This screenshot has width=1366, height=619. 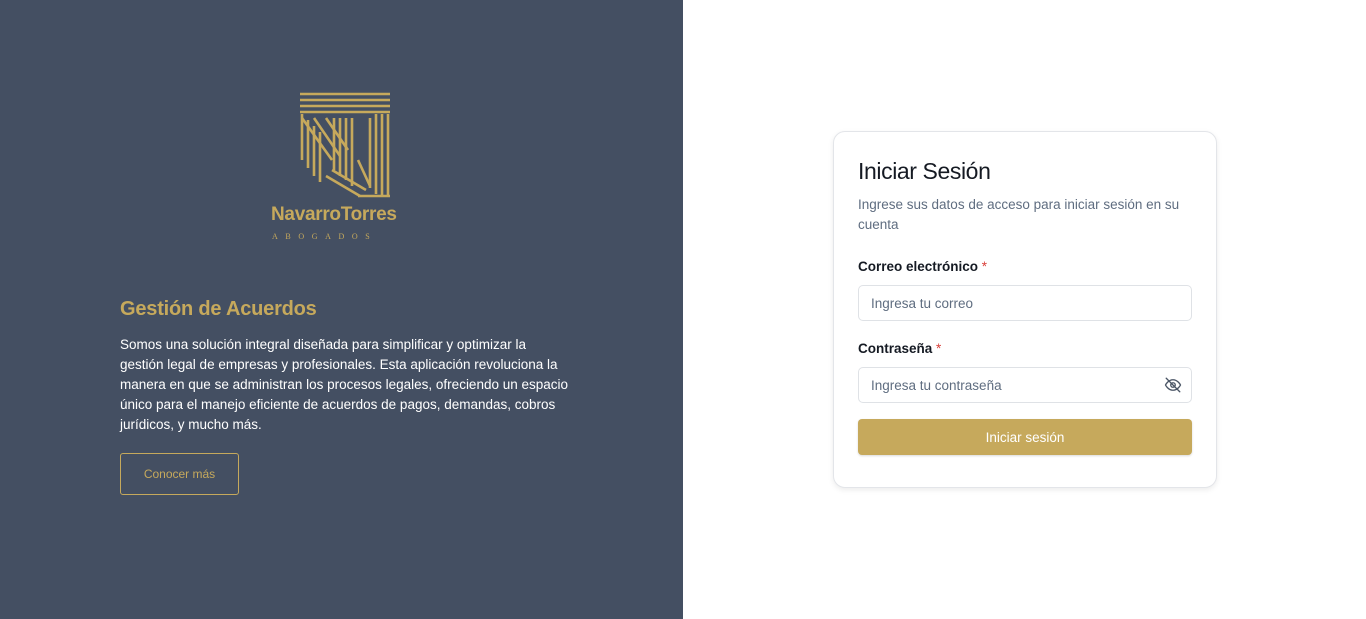 I want to click on password-label: Contraseña *, so click(x=1025, y=348).